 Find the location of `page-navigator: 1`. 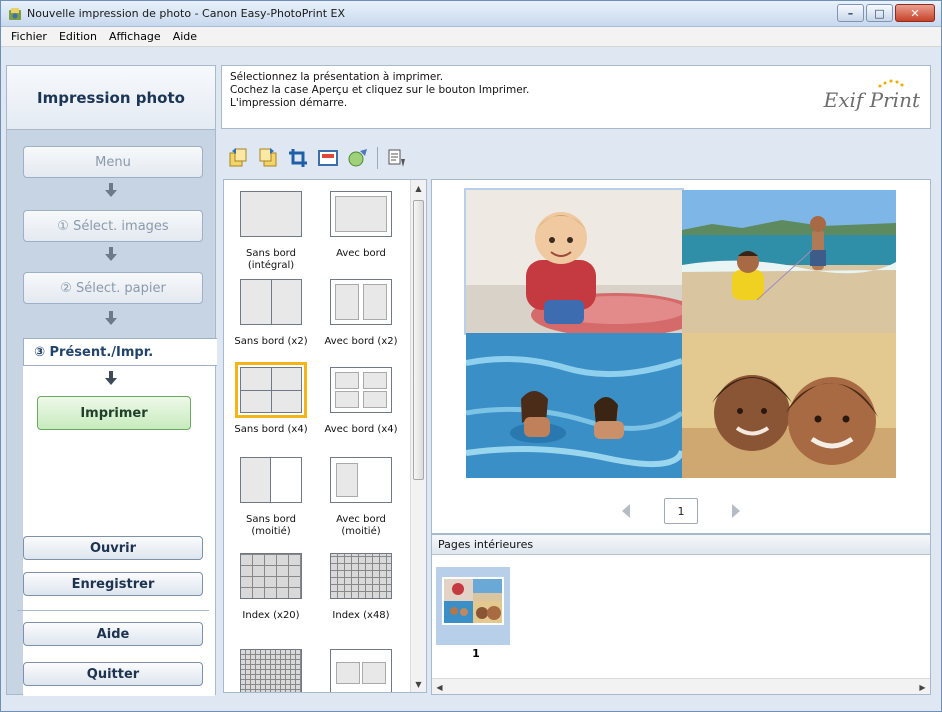

page-navigator: 1 is located at coordinates (681, 511).